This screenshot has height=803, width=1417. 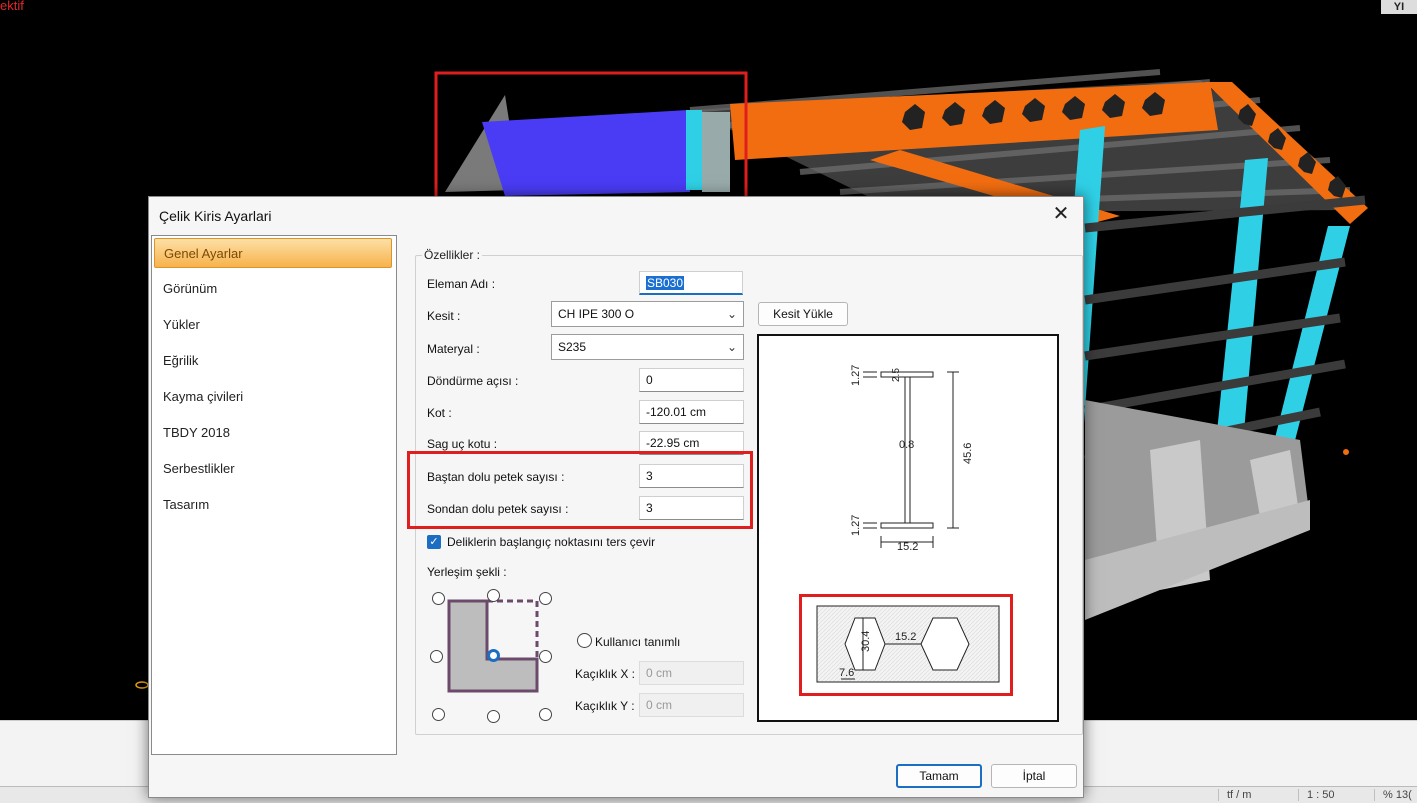 What do you see at coordinates (493, 655) in the screenshot?
I see `anchor-center-radio` at bounding box center [493, 655].